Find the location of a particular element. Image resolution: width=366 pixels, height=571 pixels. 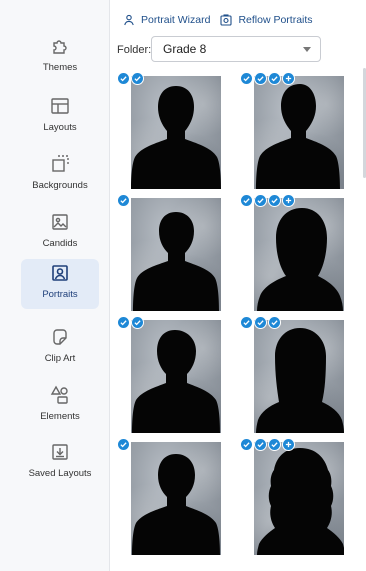

portrait-wizard-label: Portrait Wizard is located at coordinates (176, 20).